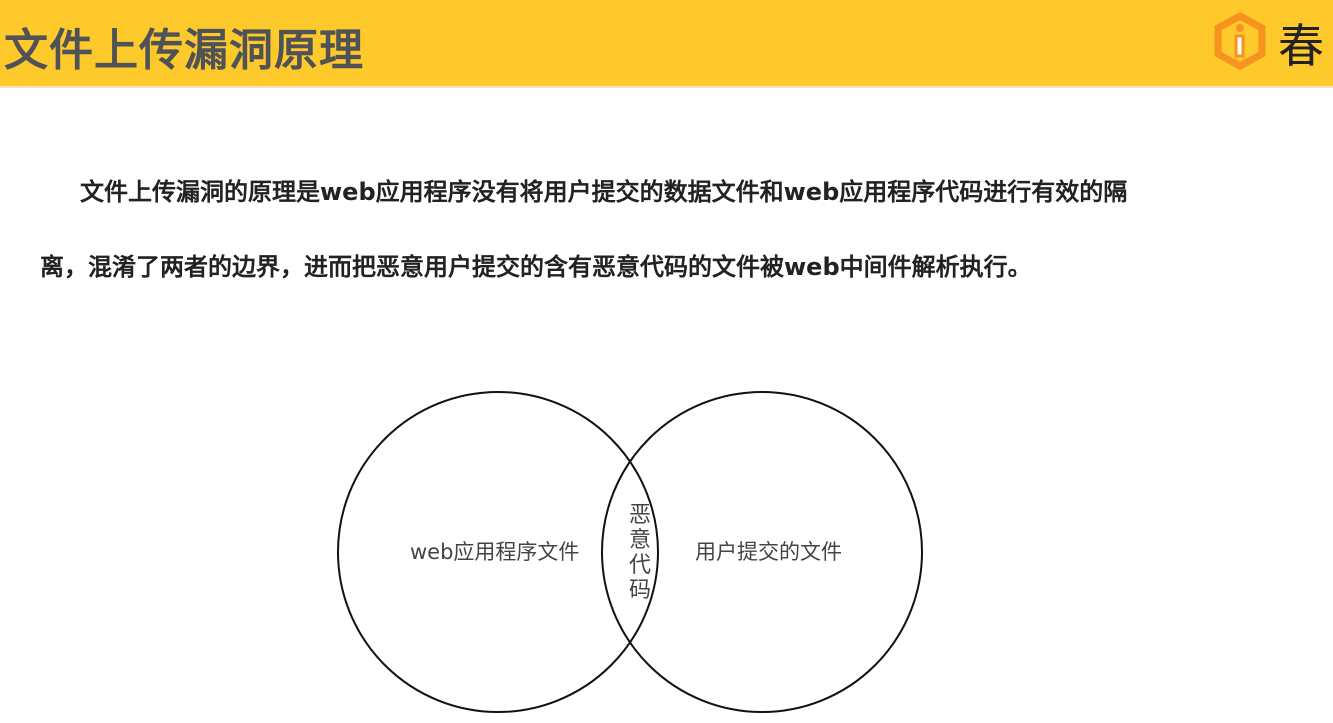 This screenshot has height=723, width=1333. What do you see at coordinates (495, 552) in the screenshot?
I see `left-circle-label: web应用程序文件` at bounding box center [495, 552].